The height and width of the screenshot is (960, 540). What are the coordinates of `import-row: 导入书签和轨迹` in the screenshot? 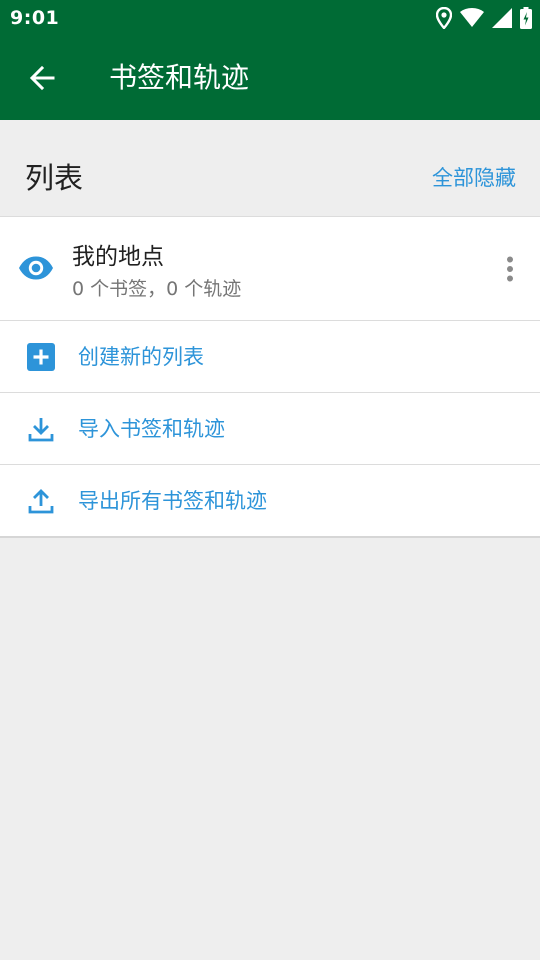 It's located at (270, 429).